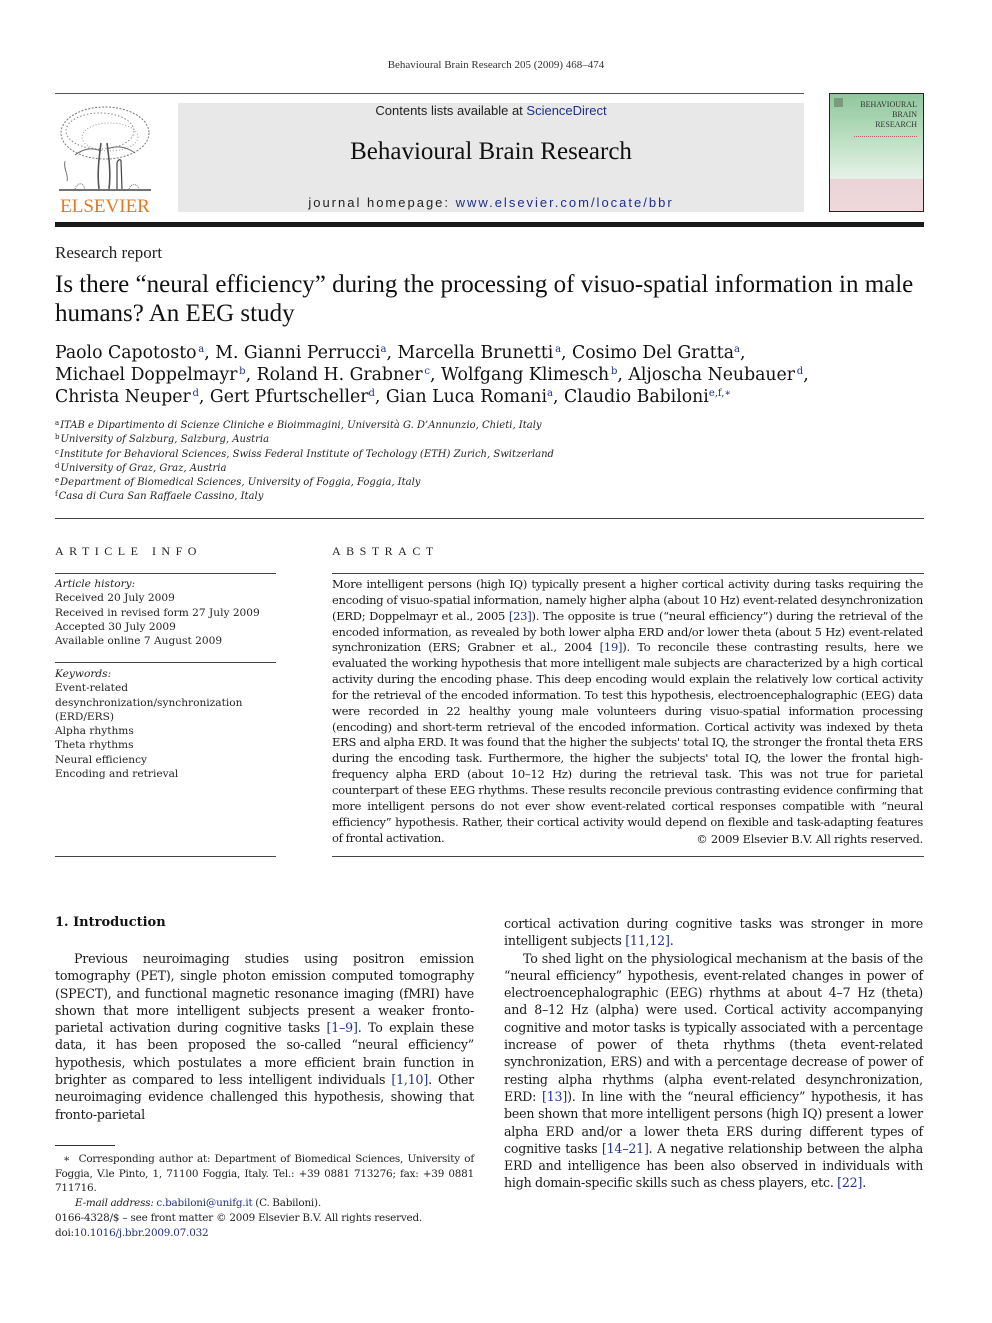  What do you see at coordinates (625, 1148) in the screenshot?
I see `citation-link: [14–21]` at bounding box center [625, 1148].